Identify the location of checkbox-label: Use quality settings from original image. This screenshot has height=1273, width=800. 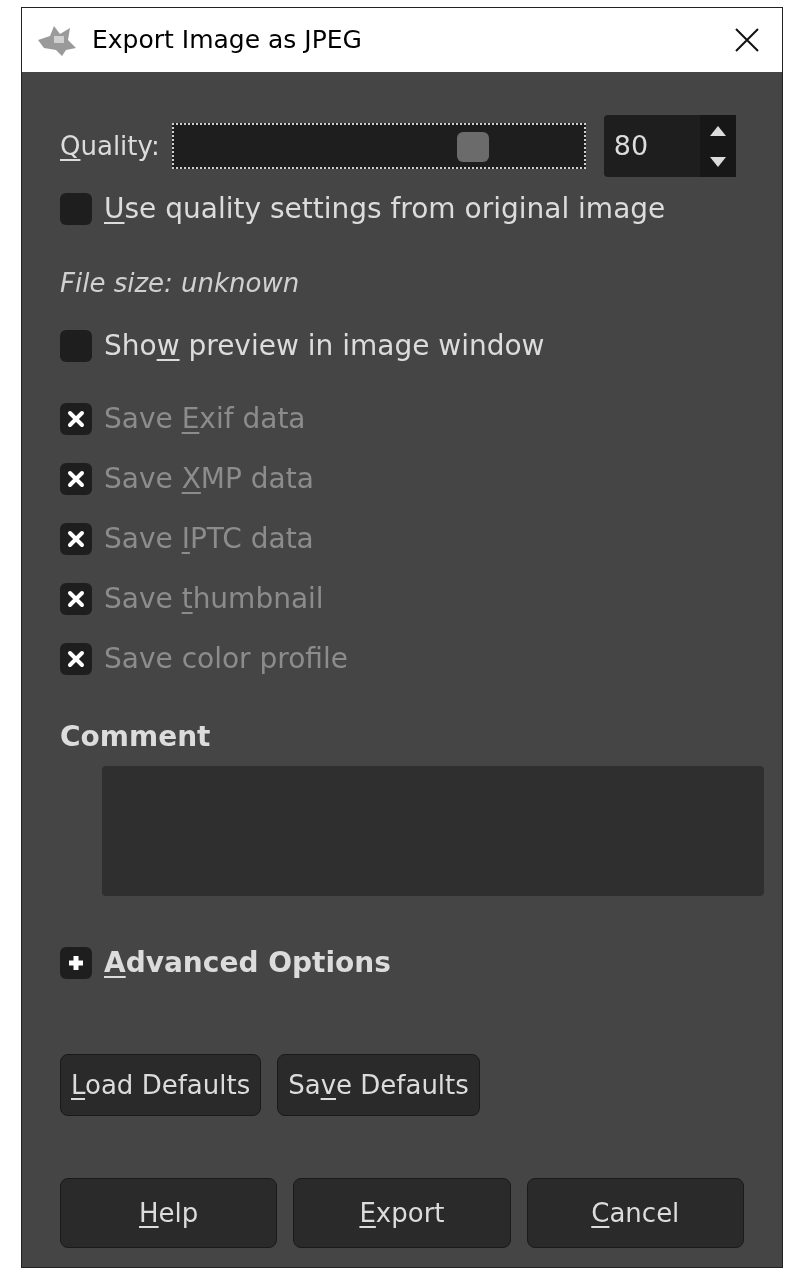
(385, 209).